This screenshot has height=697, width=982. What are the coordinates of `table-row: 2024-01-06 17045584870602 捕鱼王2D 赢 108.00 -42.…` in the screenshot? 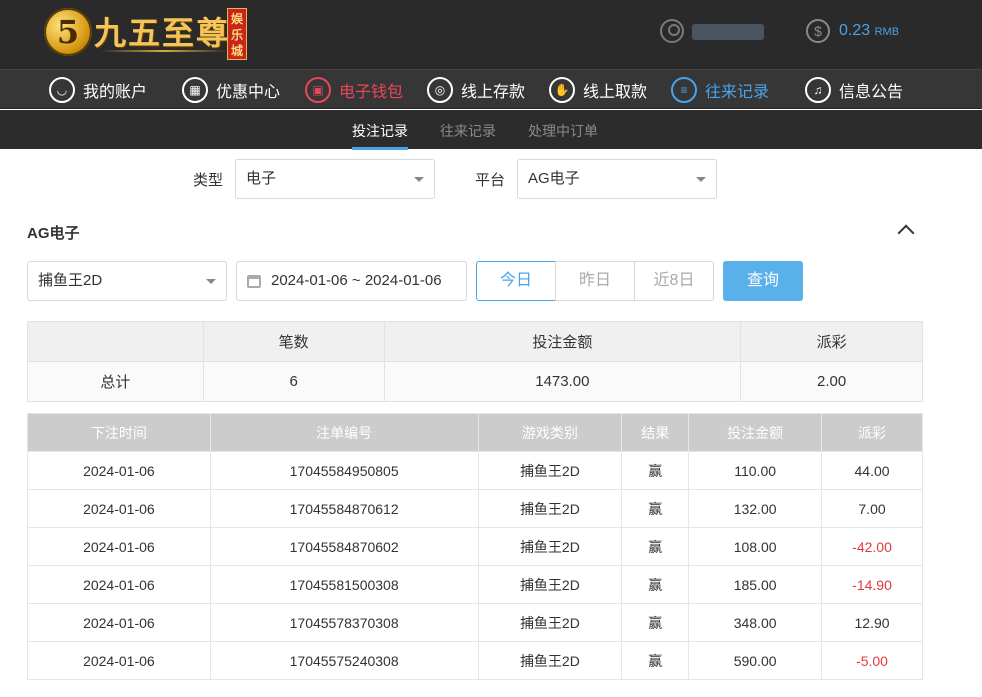 It's located at (475, 546).